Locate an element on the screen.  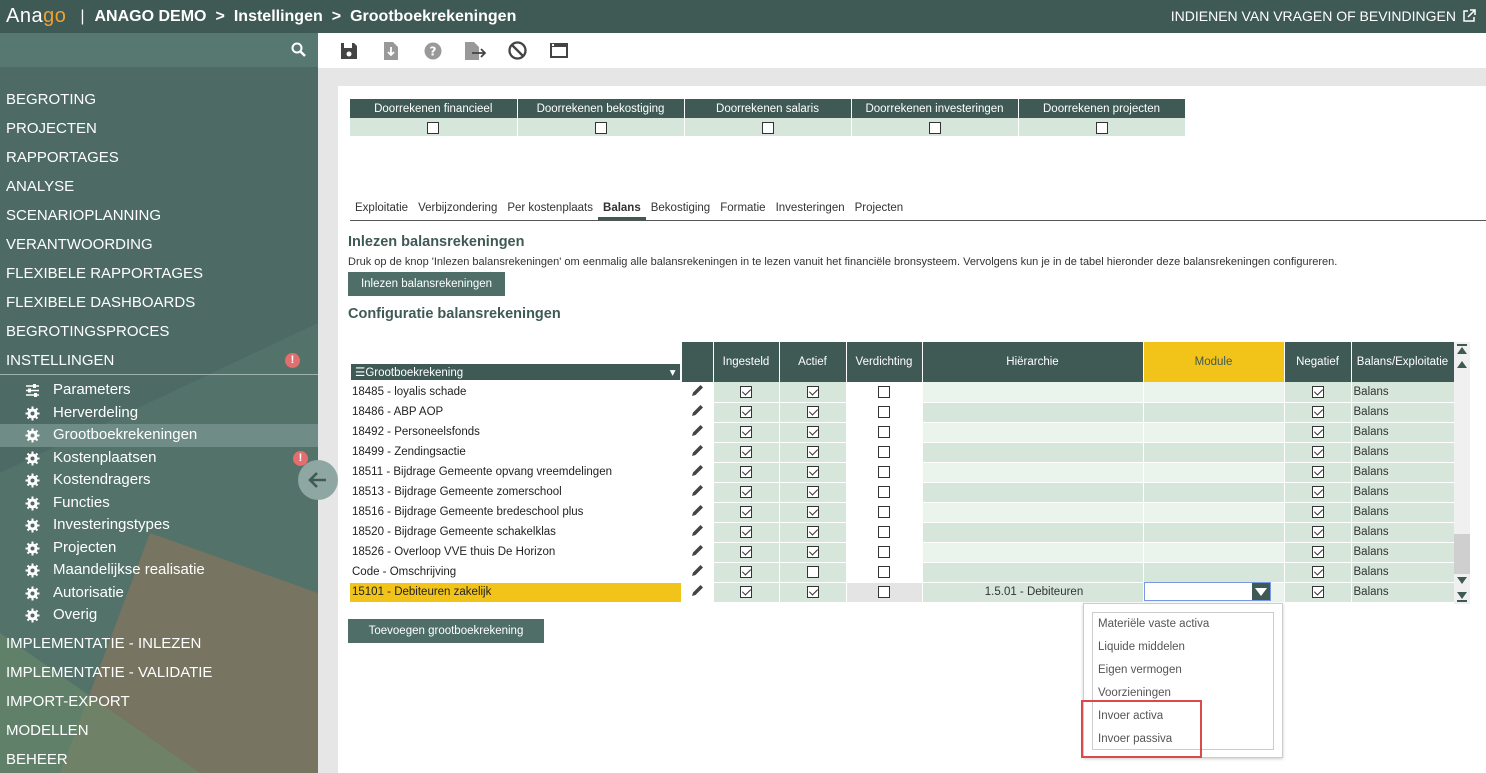
tab-balans: Balans is located at coordinates (622, 210).